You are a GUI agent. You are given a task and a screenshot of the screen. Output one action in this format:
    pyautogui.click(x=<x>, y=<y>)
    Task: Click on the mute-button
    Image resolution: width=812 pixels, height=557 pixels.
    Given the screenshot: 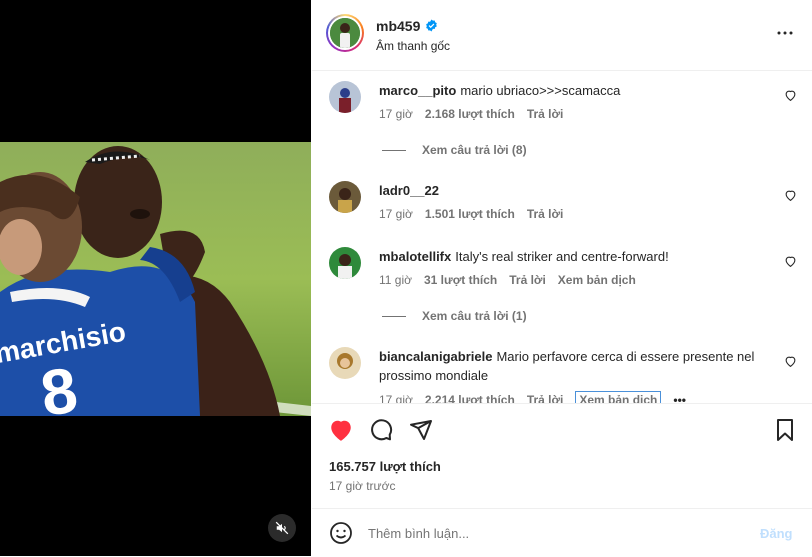 What is the action you would take?
    pyautogui.click(x=282, y=528)
    